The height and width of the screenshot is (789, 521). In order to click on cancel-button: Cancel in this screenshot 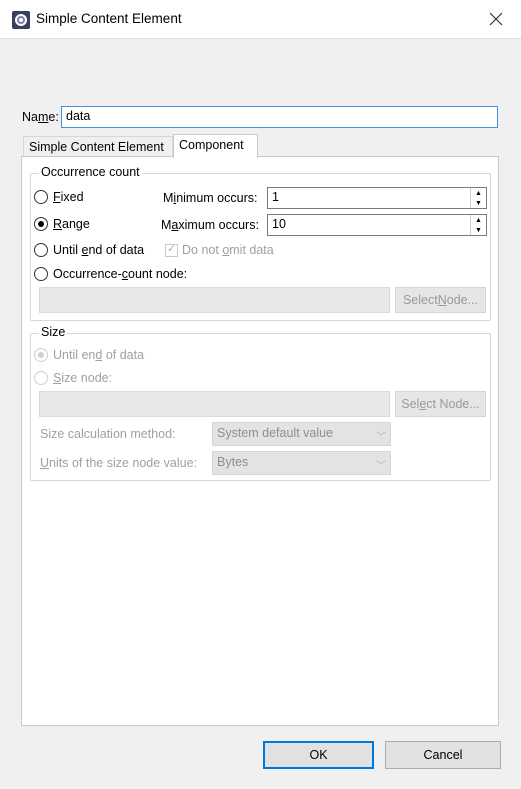, I will do `click(443, 755)`.